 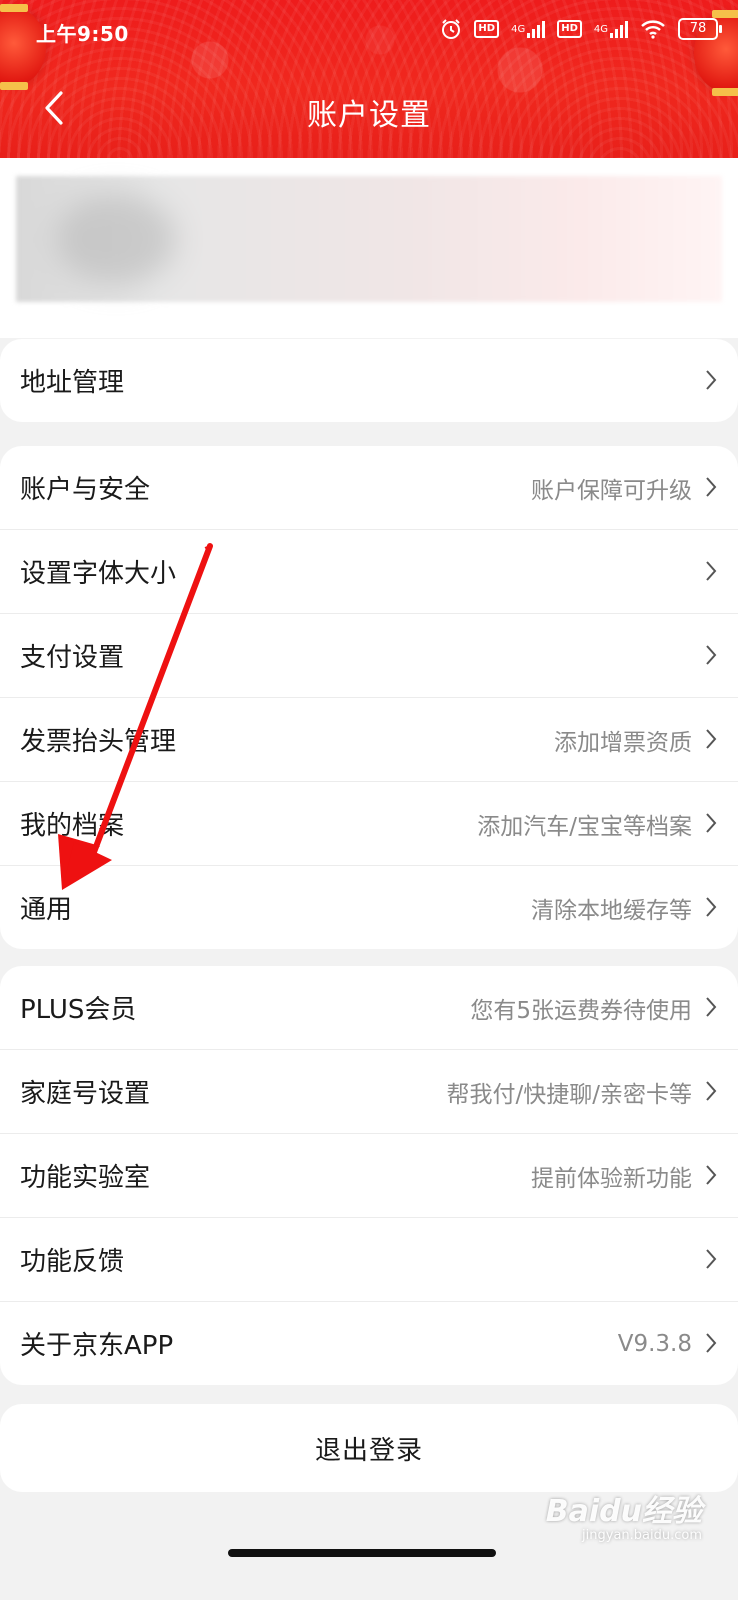 I want to click on logout-button: 退出登录, so click(x=369, y=1448).